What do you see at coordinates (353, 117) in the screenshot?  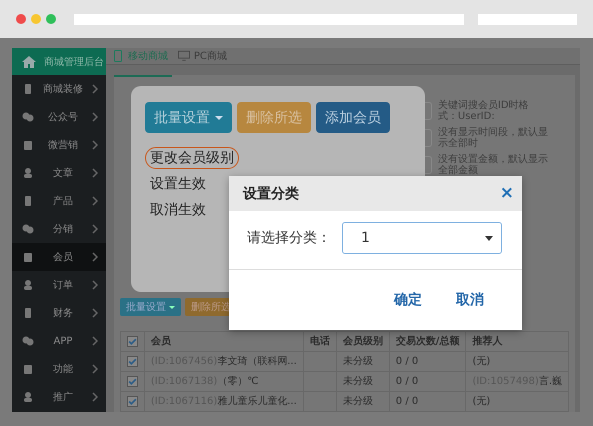 I see `add-button: 添加会员` at bounding box center [353, 117].